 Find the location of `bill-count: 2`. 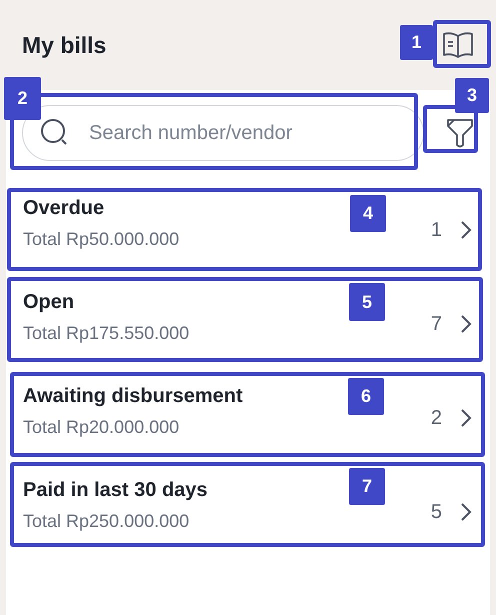

bill-count: 2 is located at coordinates (436, 418).